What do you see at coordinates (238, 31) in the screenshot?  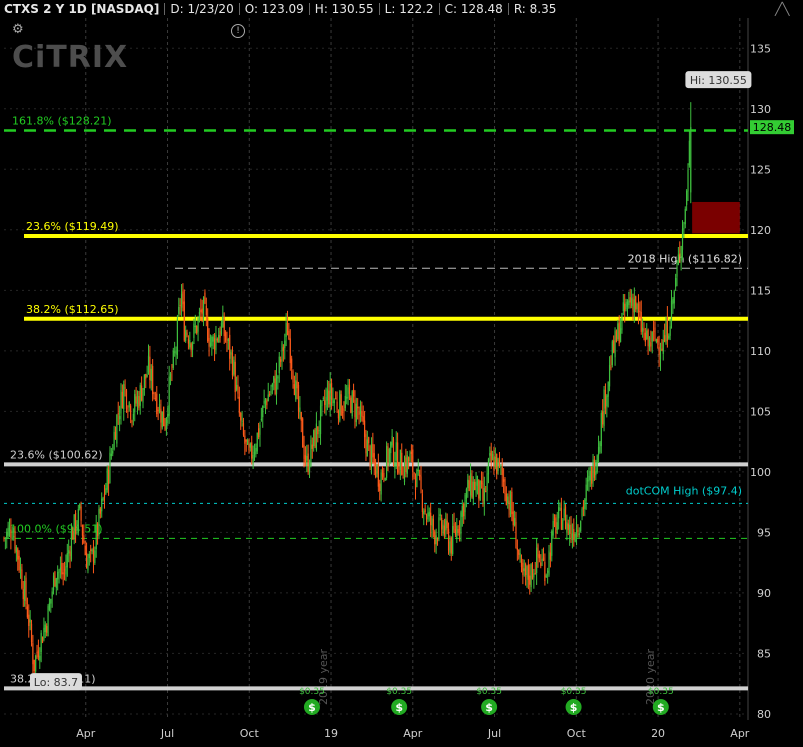 I see `info-icon: !` at bounding box center [238, 31].